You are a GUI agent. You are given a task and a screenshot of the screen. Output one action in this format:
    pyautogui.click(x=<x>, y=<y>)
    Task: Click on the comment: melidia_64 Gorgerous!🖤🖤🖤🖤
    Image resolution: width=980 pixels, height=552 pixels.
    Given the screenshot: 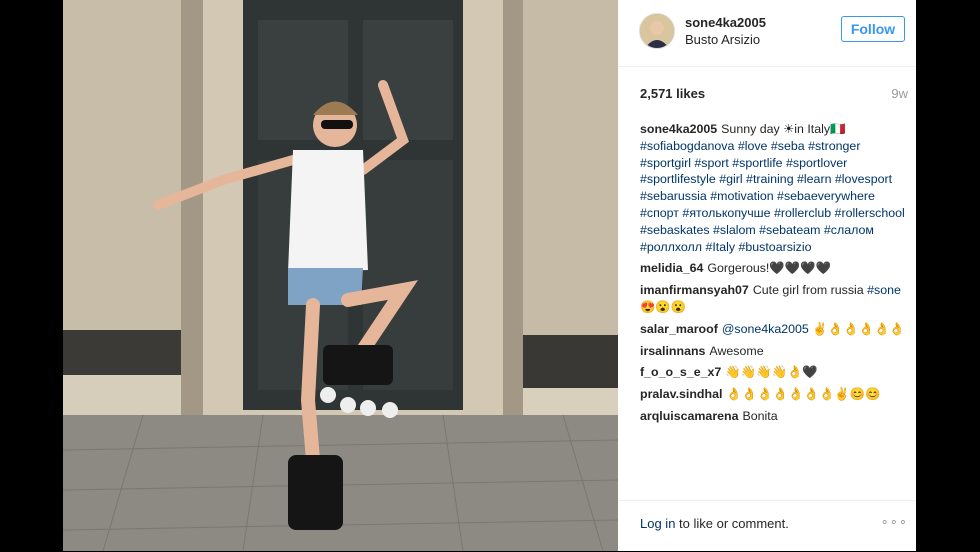 What is the action you would take?
    pyautogui.click(x=773, y=268)
    